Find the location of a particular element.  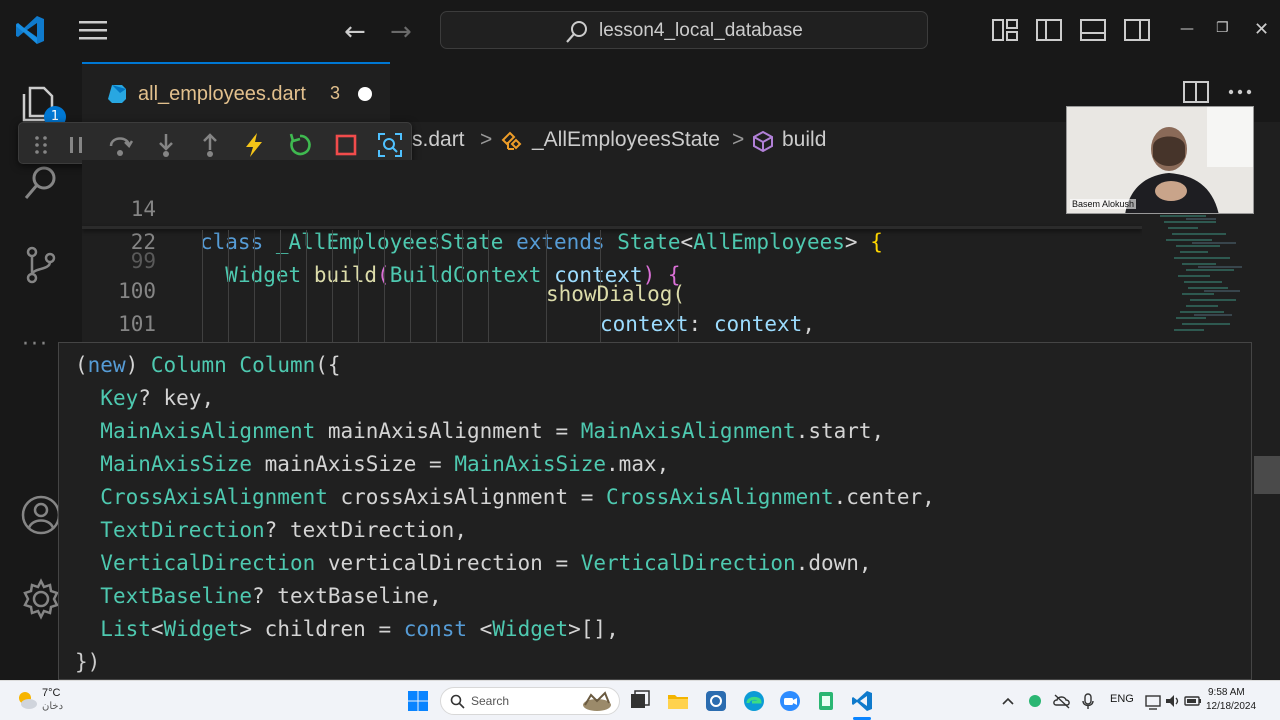

menu-icon is located at coordinates (93, 30).